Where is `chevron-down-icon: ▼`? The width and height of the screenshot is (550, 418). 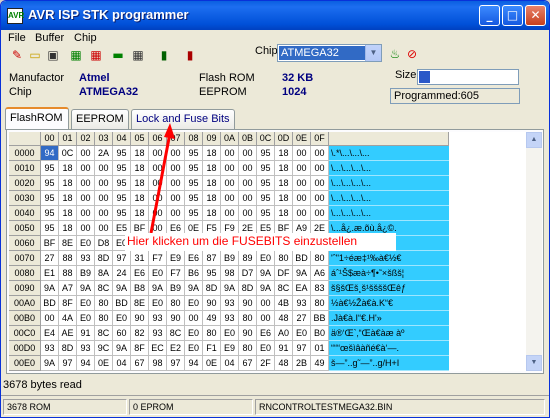
chevron-down-icon: ▼ is located at coordinates (373, 53).